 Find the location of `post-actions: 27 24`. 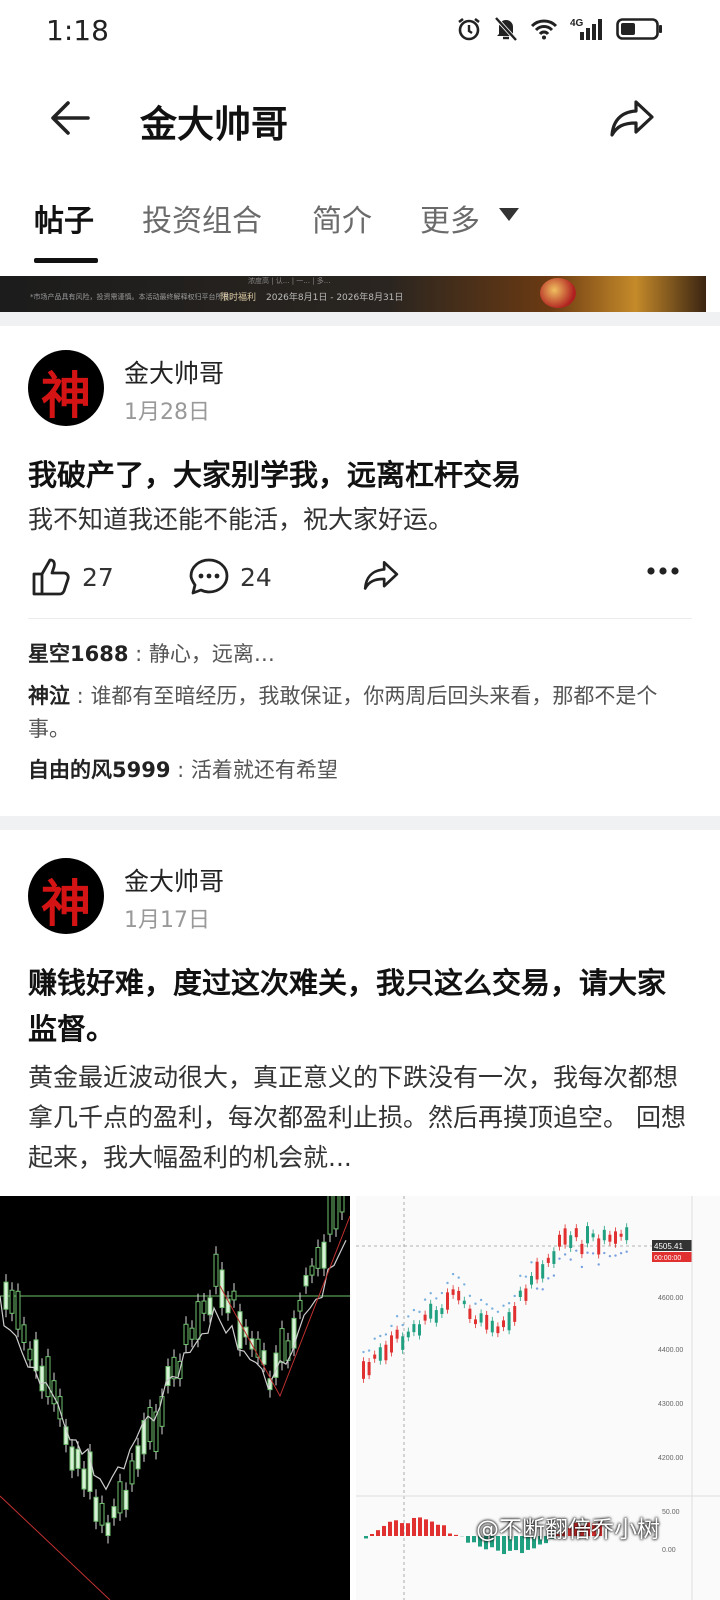

post-actions: 27 24 is located at coordinates (360, 580).